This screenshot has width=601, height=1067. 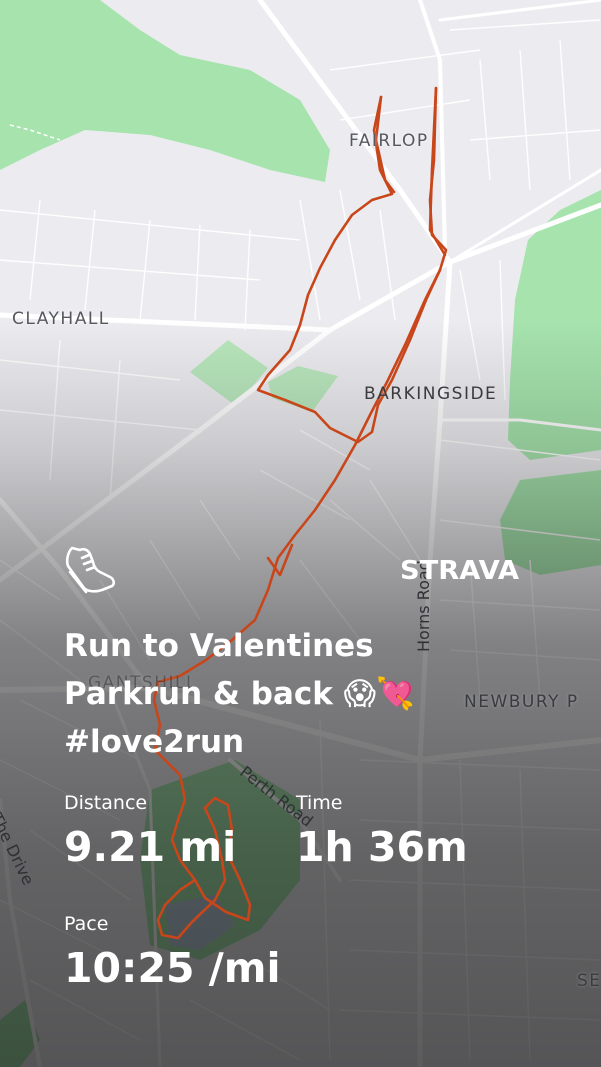 What do you see at coordinates (86, 924) in the screenshot?
I see `pace-label: Pace` at bounding box center [86, 924].